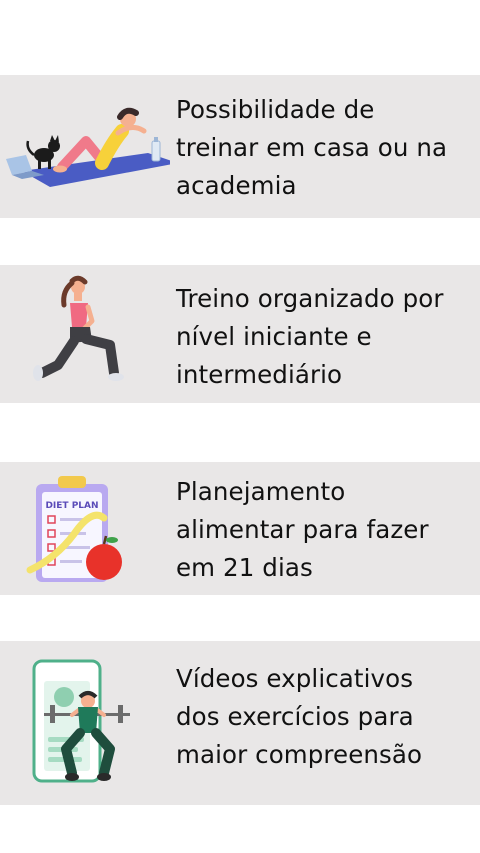  What do you see at coordinates (85, 723) in the screenshot?
I see `workout-video-phone-icon` at bounding box center [85, 723].